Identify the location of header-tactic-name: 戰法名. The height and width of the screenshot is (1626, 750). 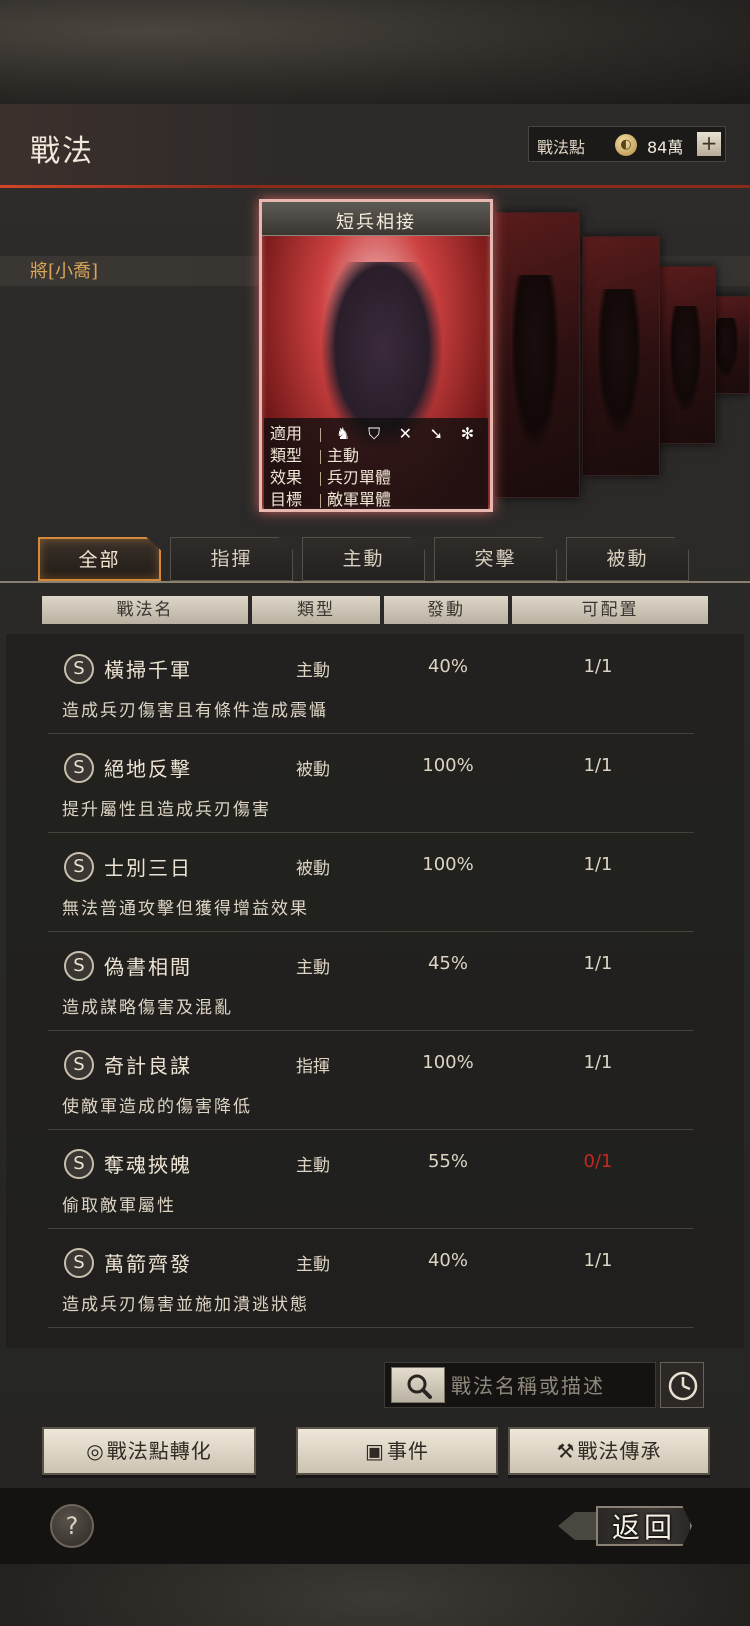
(145, 610).